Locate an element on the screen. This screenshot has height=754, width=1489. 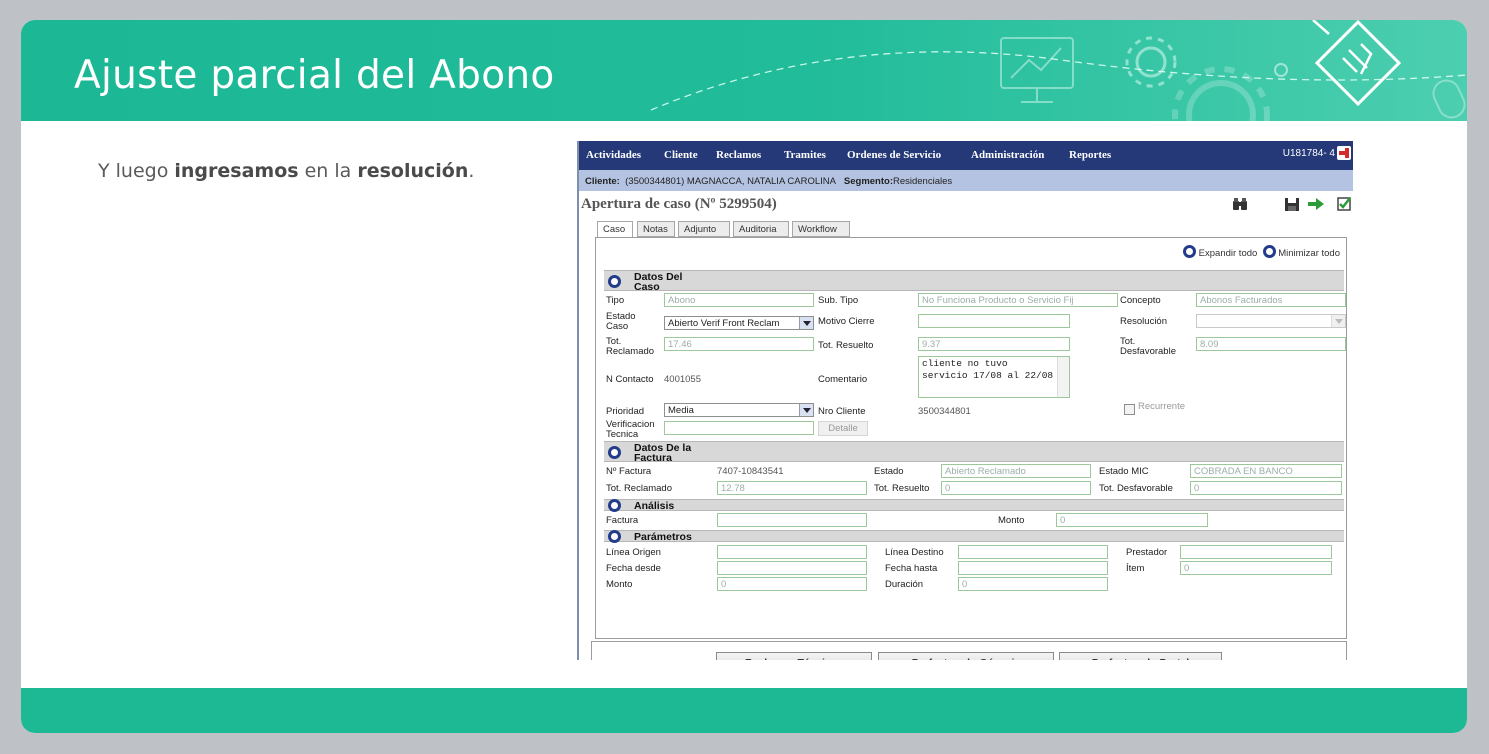
slide-body-text: Y luego ingresamos en la resolución. is located at coordinates (286, 171).